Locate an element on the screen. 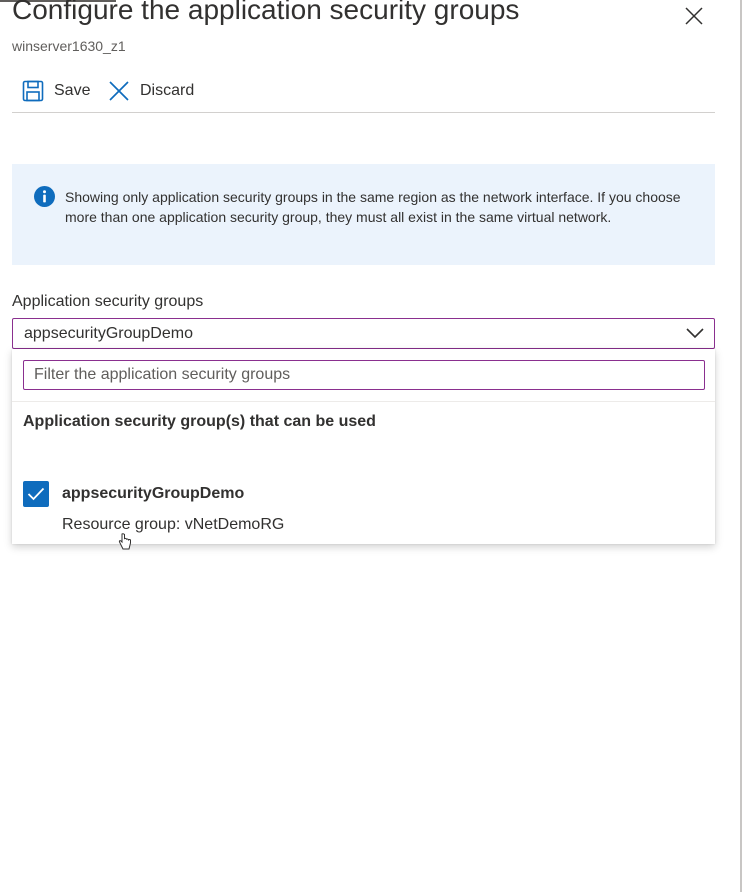  panel-divider is located at coordinates (363, 401).